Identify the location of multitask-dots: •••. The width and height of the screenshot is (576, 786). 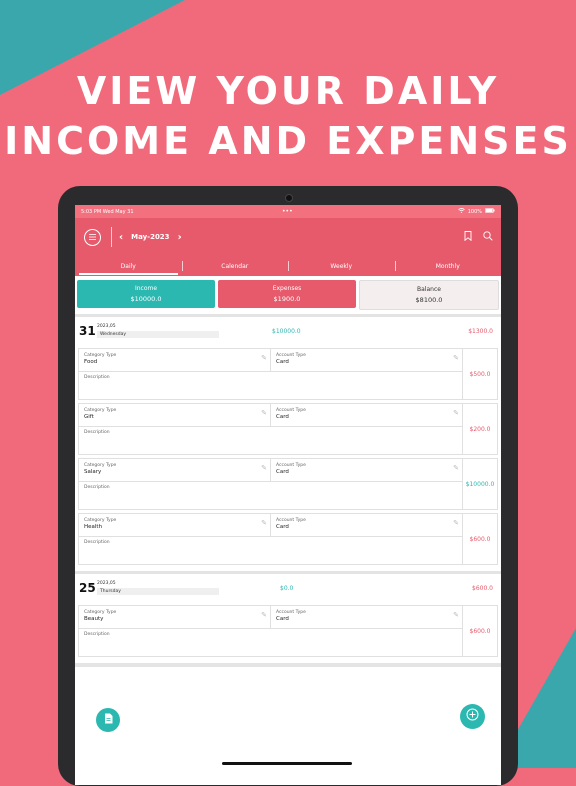
(287, 211).